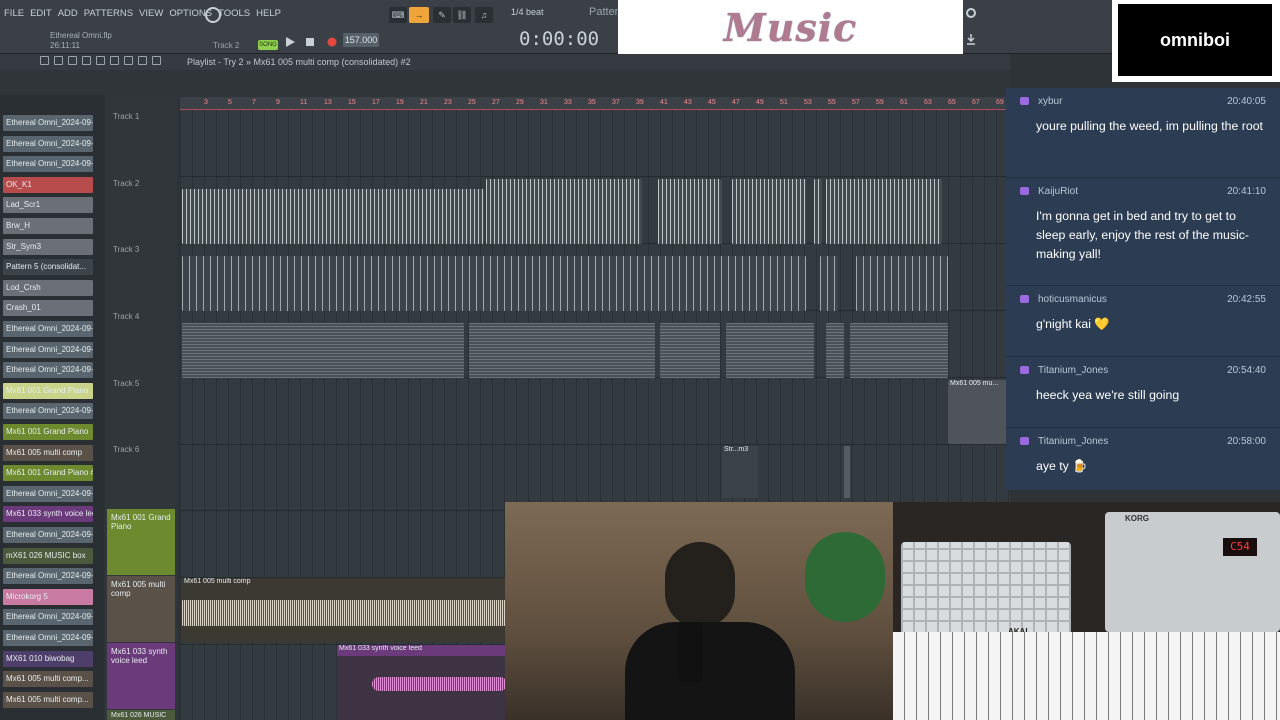 The image size is (1280, 720). I want to click on draw-icon, so click(44, 60).